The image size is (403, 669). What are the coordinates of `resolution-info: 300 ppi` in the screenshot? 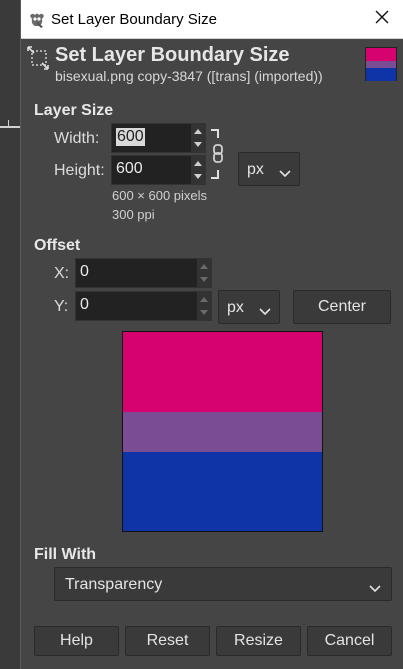 It's located at (133, 214).